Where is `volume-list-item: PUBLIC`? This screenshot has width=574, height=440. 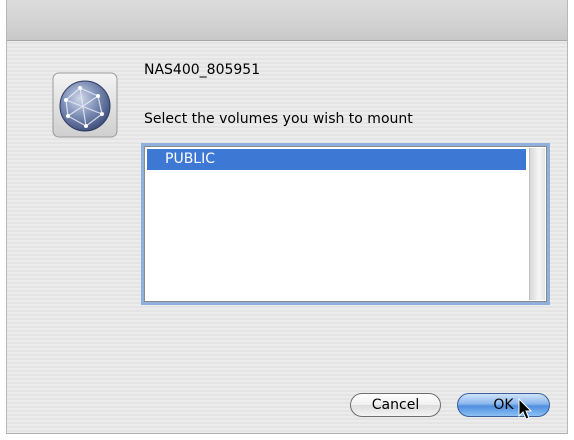 volume-list-item: PUBLIC is located at coordinates (336, 159).